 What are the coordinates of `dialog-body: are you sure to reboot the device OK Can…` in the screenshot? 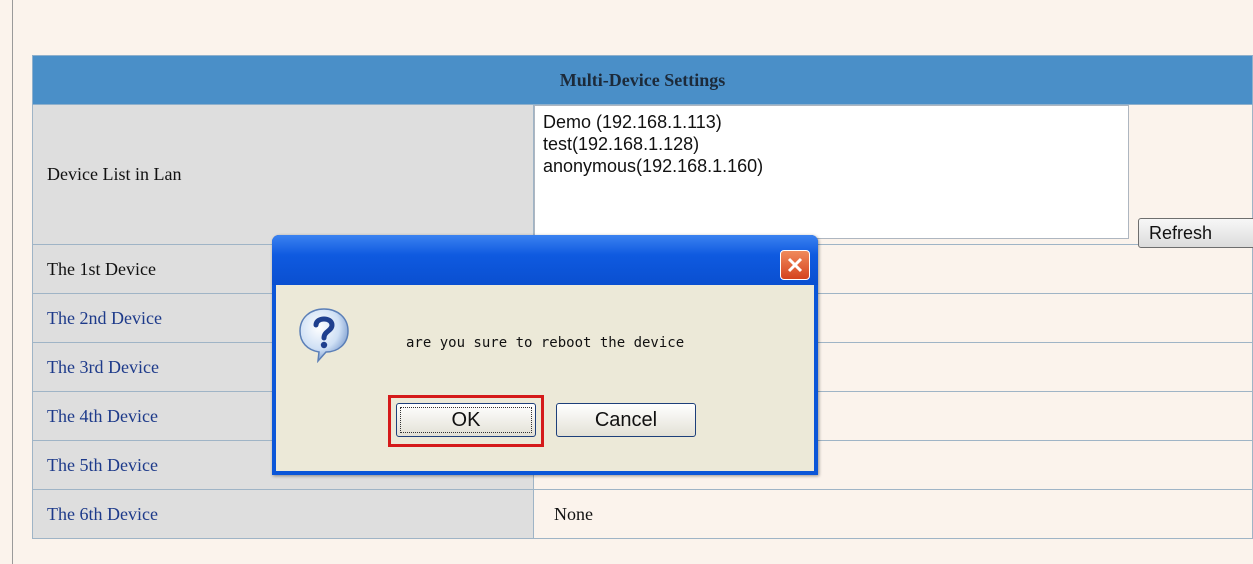 It's located at (545, 378).